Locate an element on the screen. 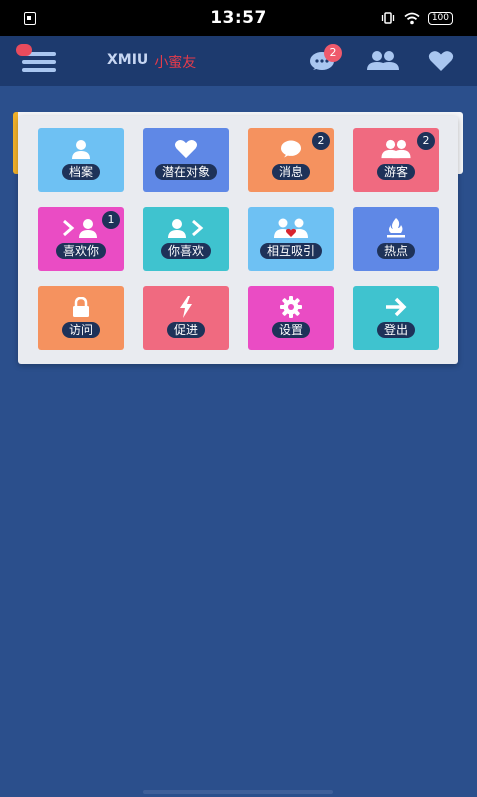  battery-indicator: 100 is located at coordinates (440, 18).